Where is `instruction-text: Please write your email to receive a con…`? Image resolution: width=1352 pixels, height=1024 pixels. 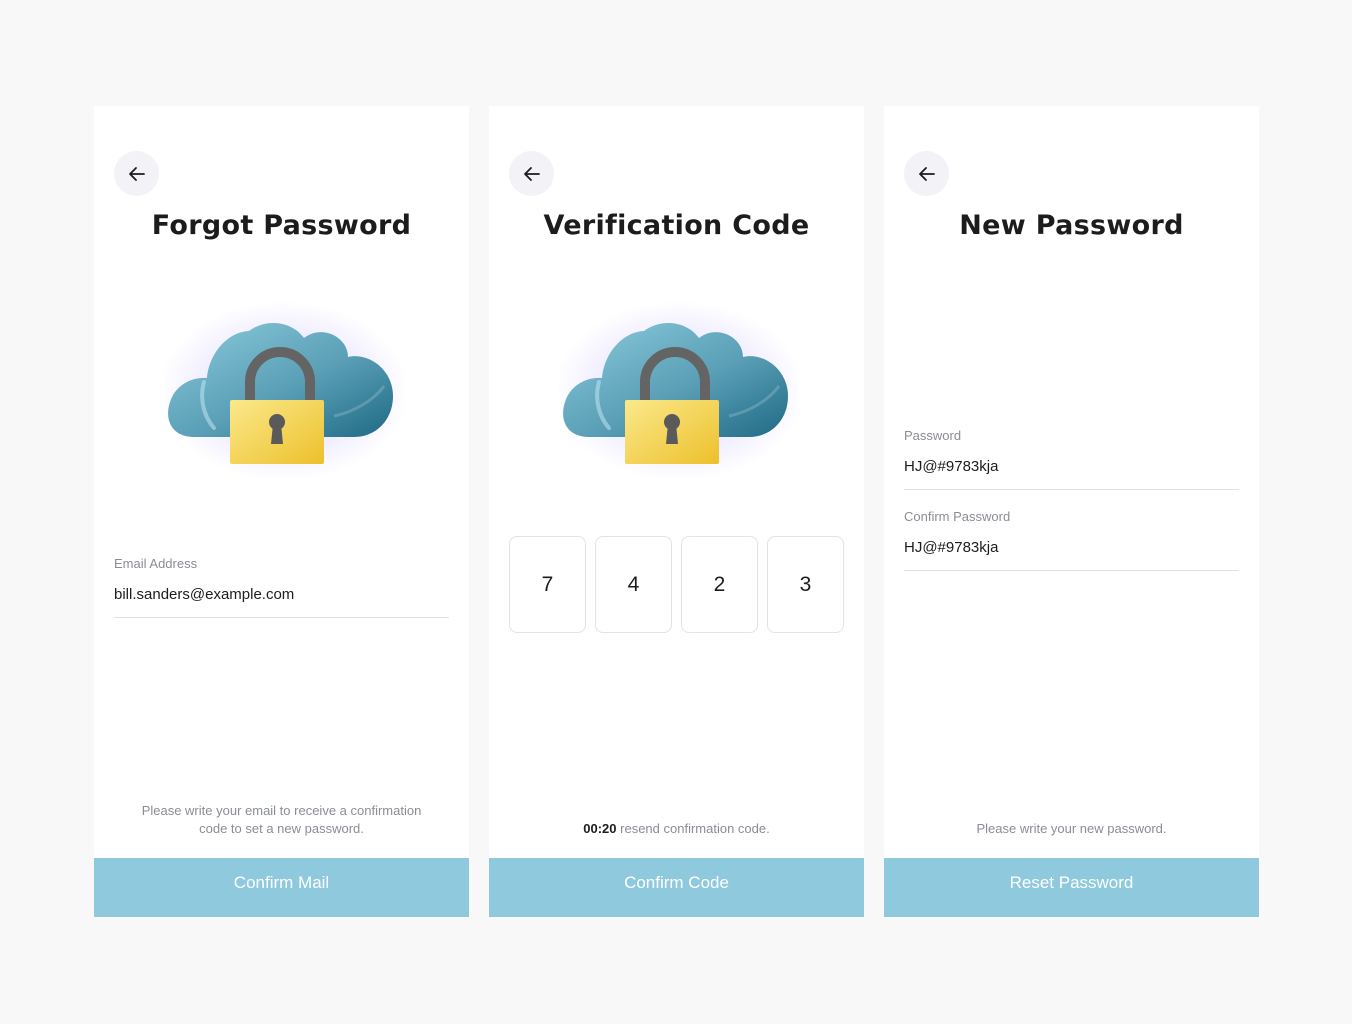 instruction-text: Please write your email to receive a con… is located at coordinates (281, 819).